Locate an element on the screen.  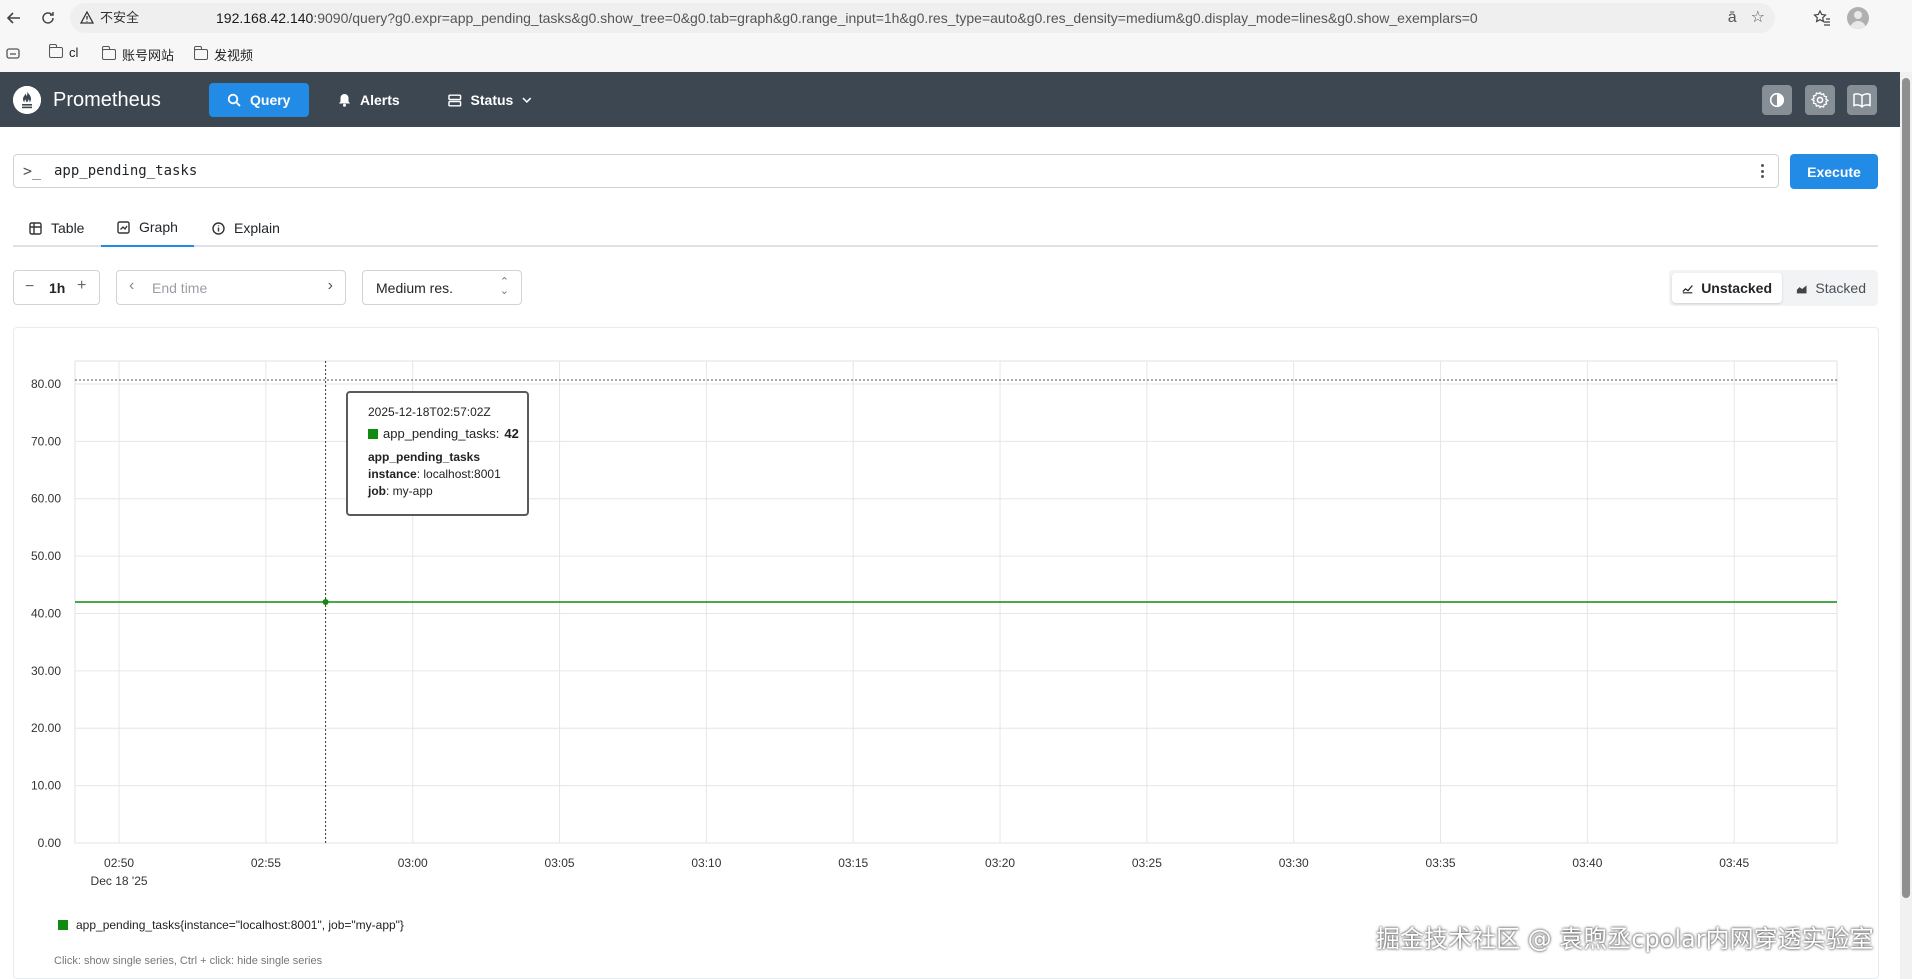
tooltip-job-key: job is located at coordinates (377, 491).